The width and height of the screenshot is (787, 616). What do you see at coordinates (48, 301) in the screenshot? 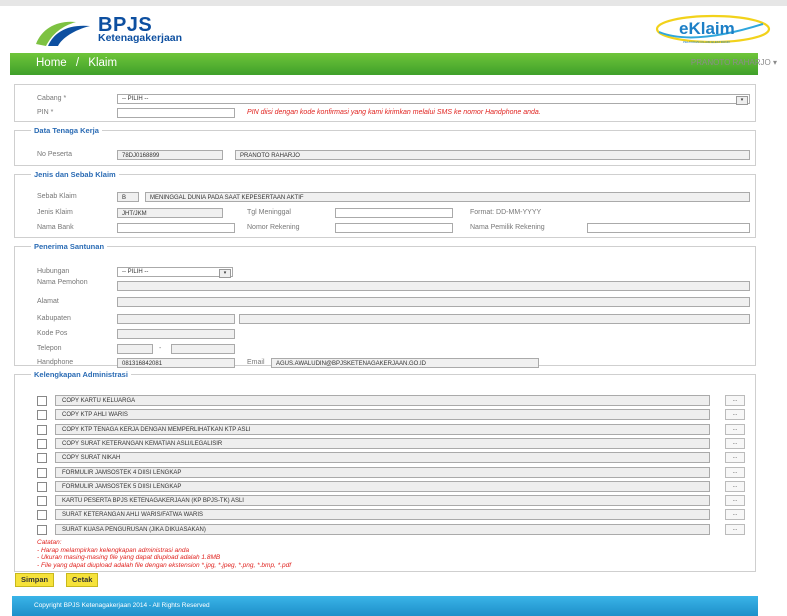
I see `alamat-label: Alamat` at bounding box center [48, 301].